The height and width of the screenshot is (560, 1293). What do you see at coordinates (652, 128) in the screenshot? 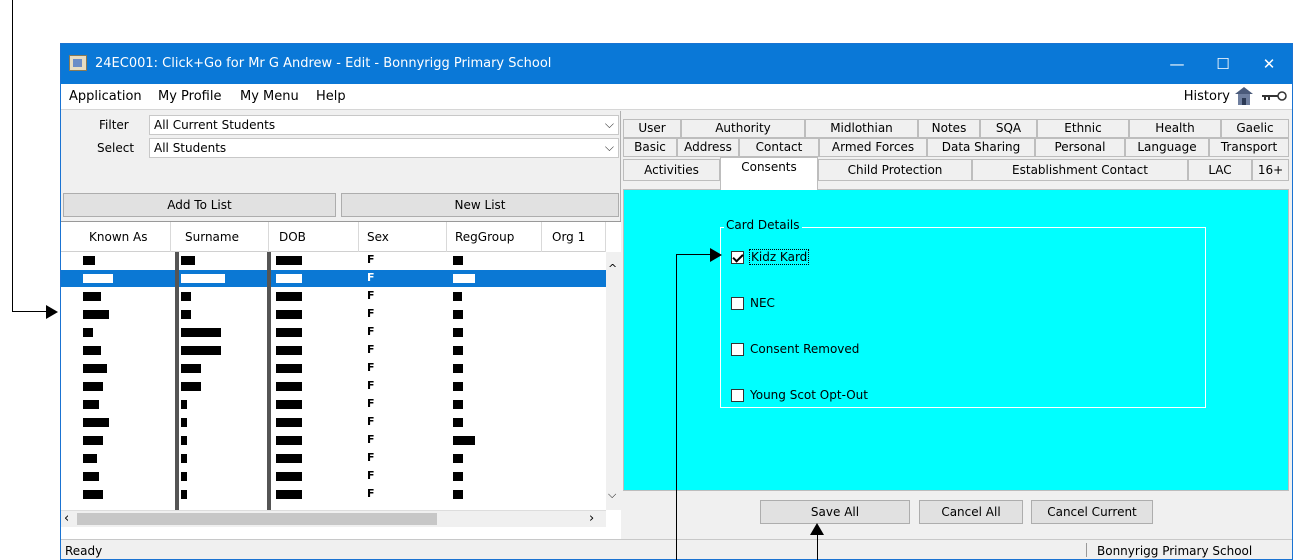
I see `tab-user: User` at bounding box center [652, 128].